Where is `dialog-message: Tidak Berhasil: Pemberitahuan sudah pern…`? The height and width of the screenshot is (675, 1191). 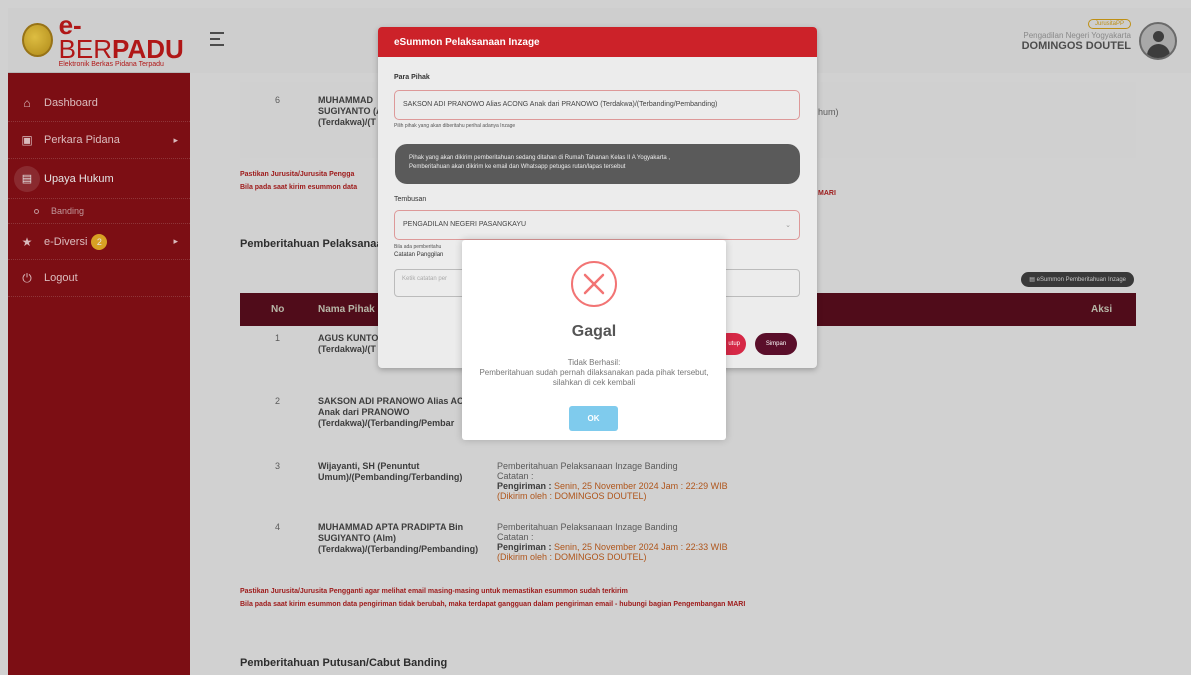
dialog-message: Tidak Berhasil: Pemberitahuan sudah pern… is located at coordinates (594, 372).